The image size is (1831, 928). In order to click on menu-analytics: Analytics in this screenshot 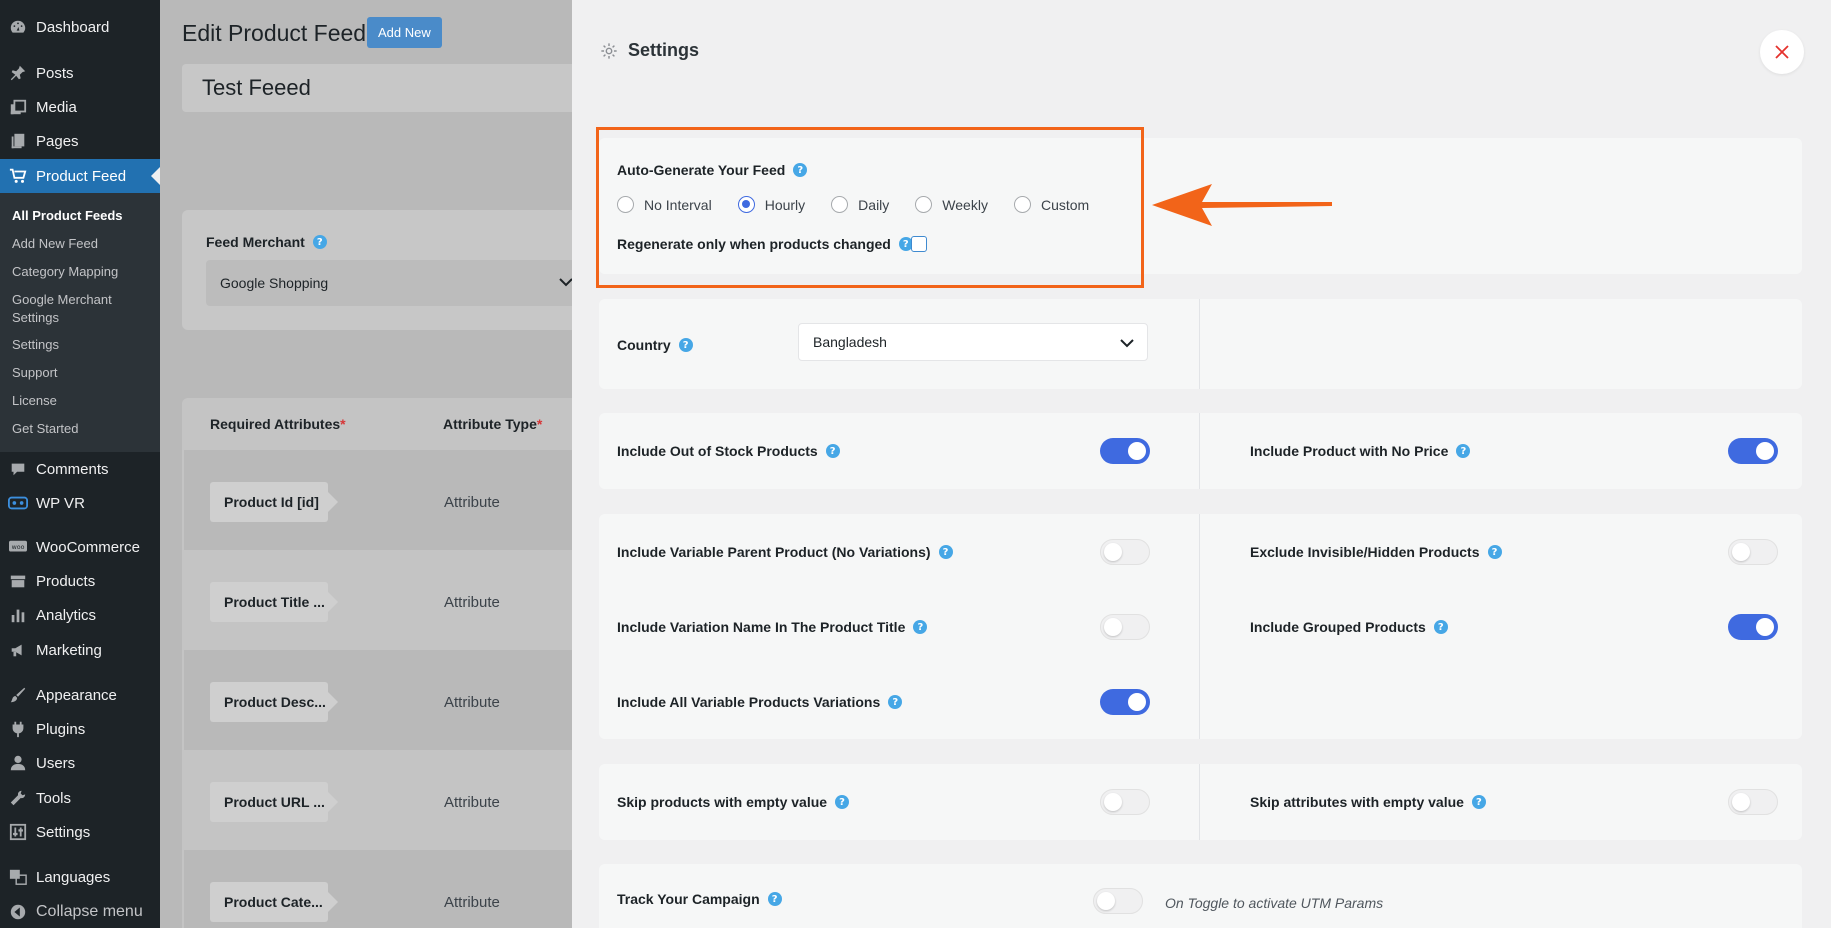, I will do `click(80, 615)`.